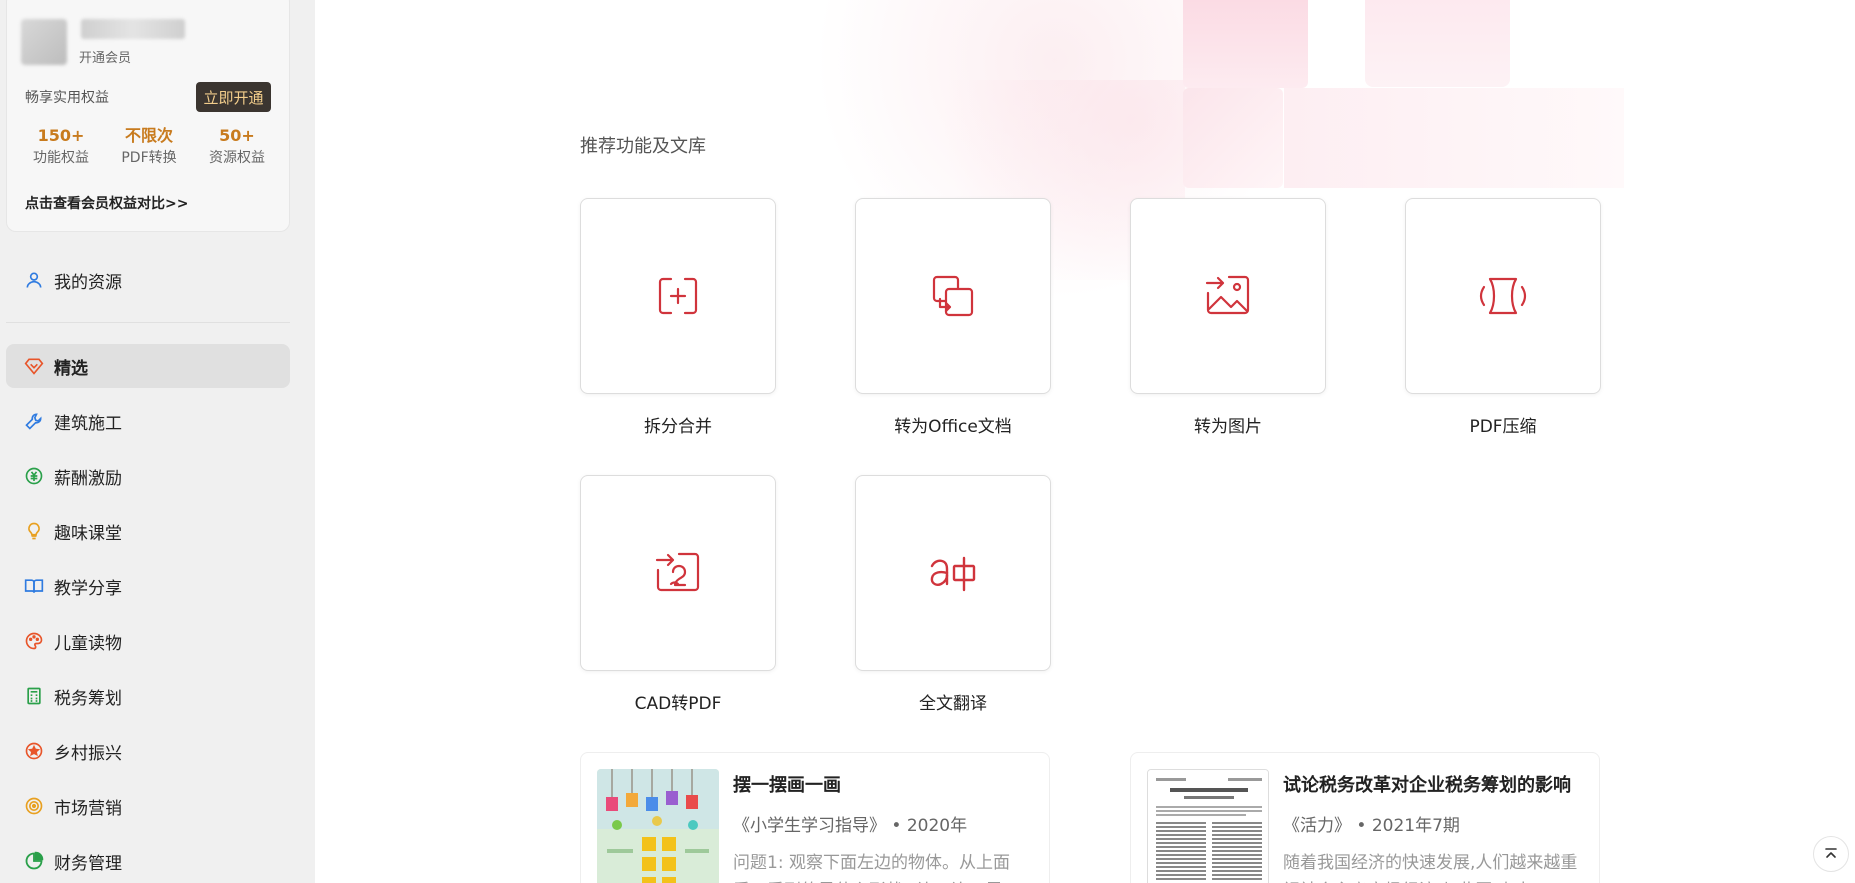 This screenshot has width=1855, height=883. What do you see at coordinates (1503, 427) in the screenshot?
I see `tool-label: PDF压缩` at bounding box center [1503, 427].